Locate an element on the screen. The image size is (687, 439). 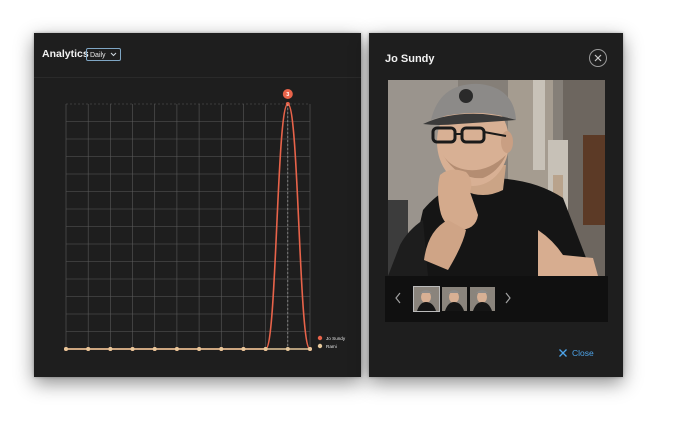
legend-label: Jo Sundy is located at coordinates (336, 338).